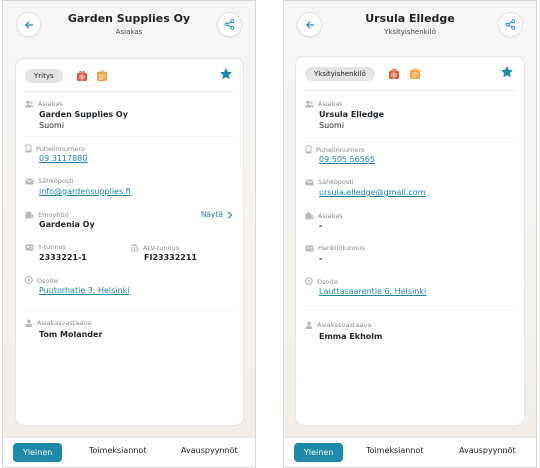  Describe the element at coordinates (321, 258) in the screenshot. I see `personal-id: -` at that location.